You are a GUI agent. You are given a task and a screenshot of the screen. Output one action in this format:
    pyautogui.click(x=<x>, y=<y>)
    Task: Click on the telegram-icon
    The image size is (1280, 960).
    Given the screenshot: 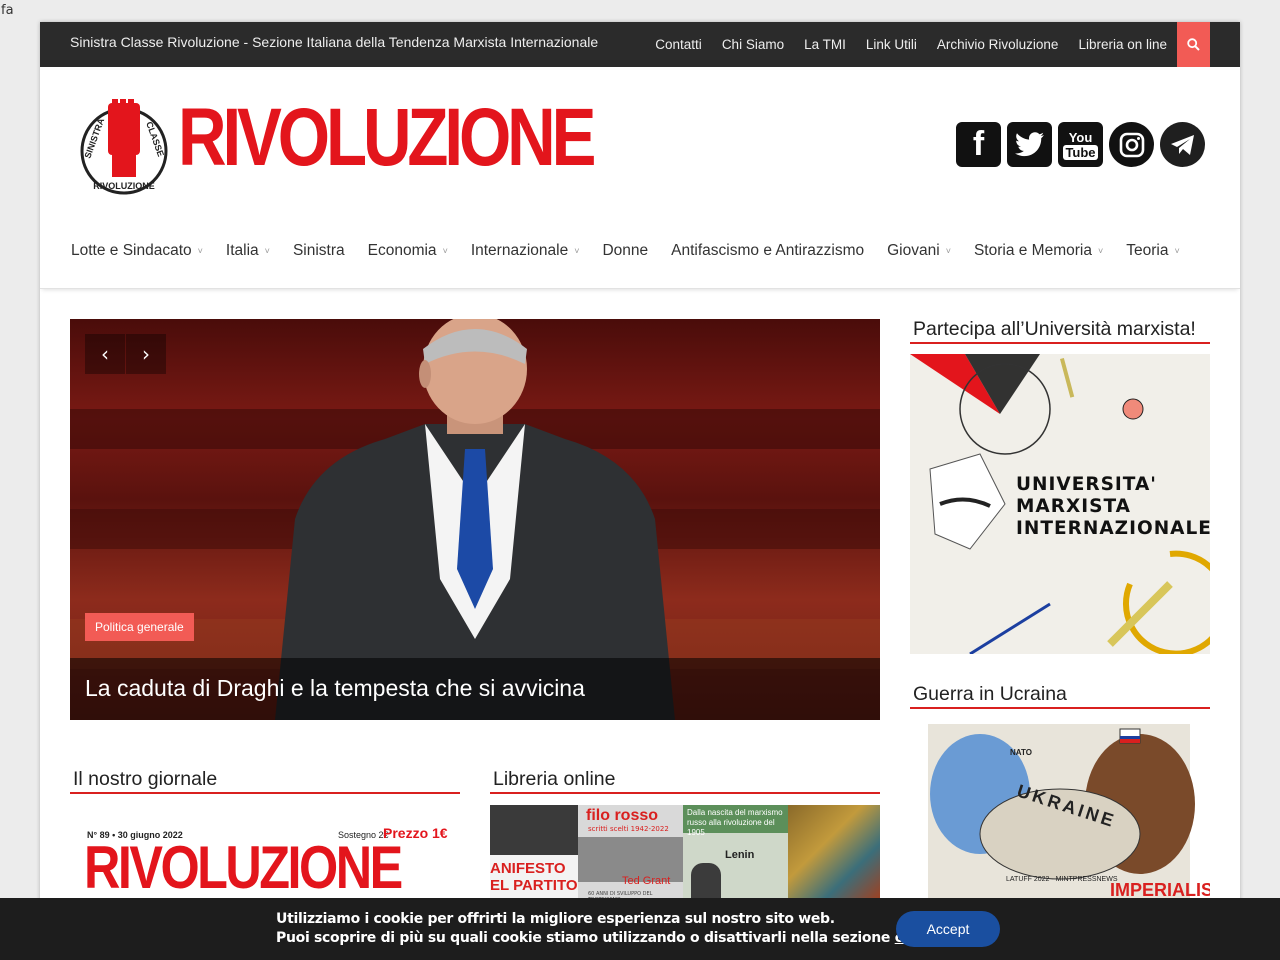 What is the action you would take?
    pyautogui.click(x=1182, y=144)
    